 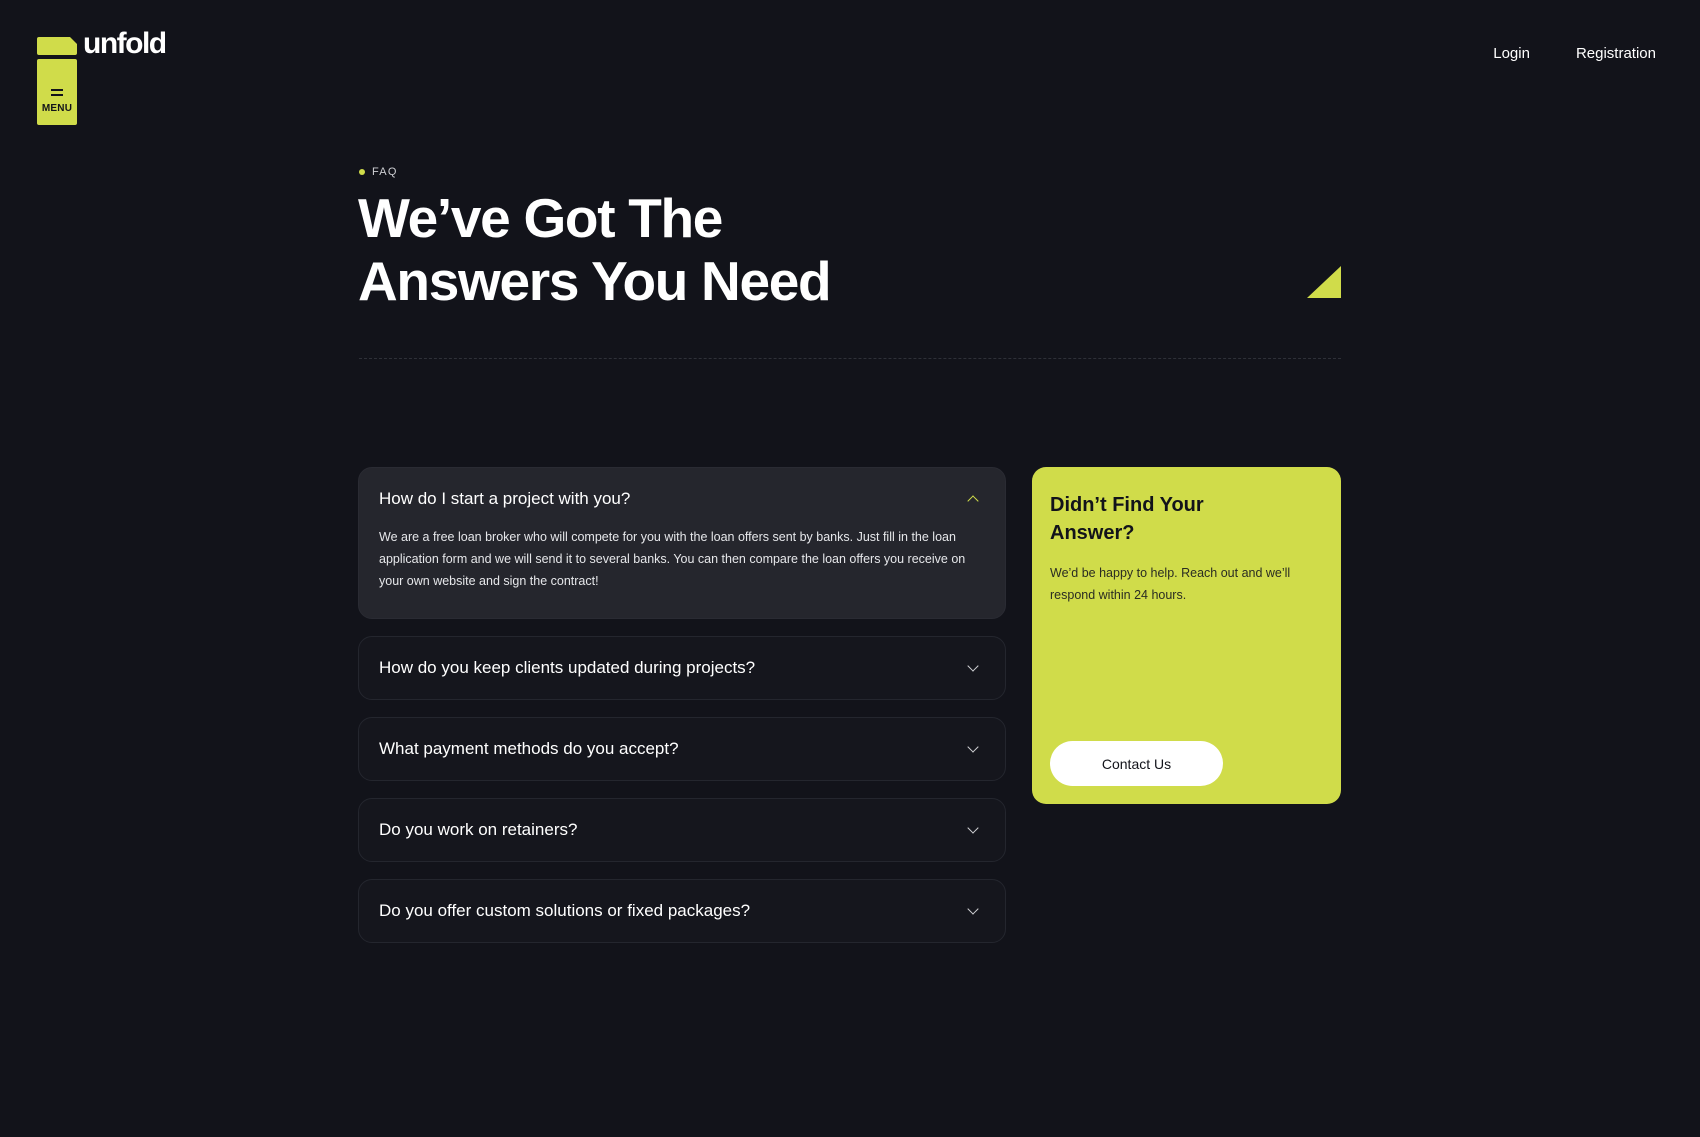 What do you see at coordinates (362, 172) in the screenshot?
I see `eyebrow-dot-icon` at bounding box center [362, 172].